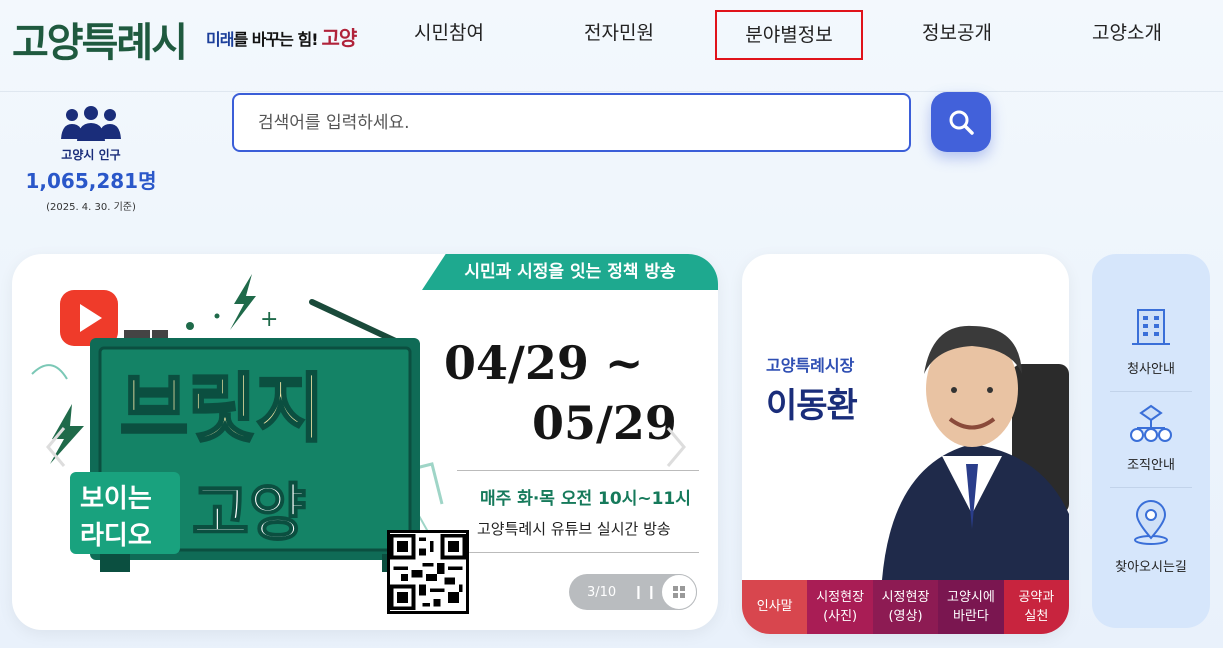 The image size is (1223, 648). Describe the element at coordinates (570, 272) in the screenshot. I see `banner-ribbon: 시민과 시정을 잇는 정책 방송` at that location.